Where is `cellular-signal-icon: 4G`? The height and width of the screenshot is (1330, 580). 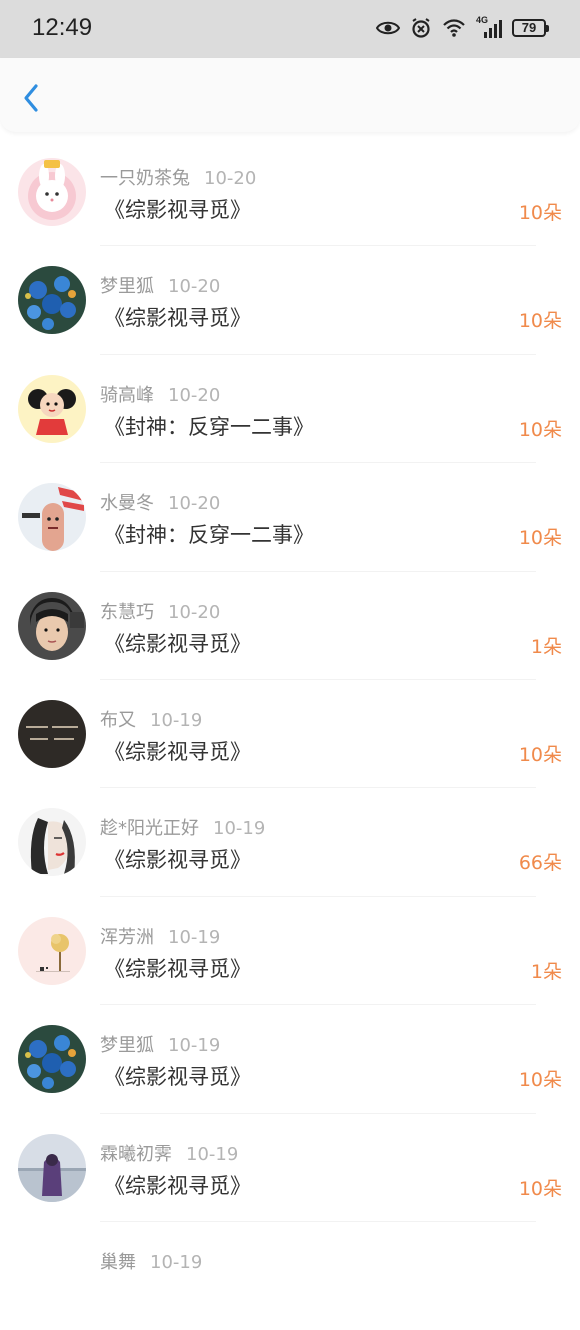 cellular-signal-icon: 4G is located at coordinates (489, 27).